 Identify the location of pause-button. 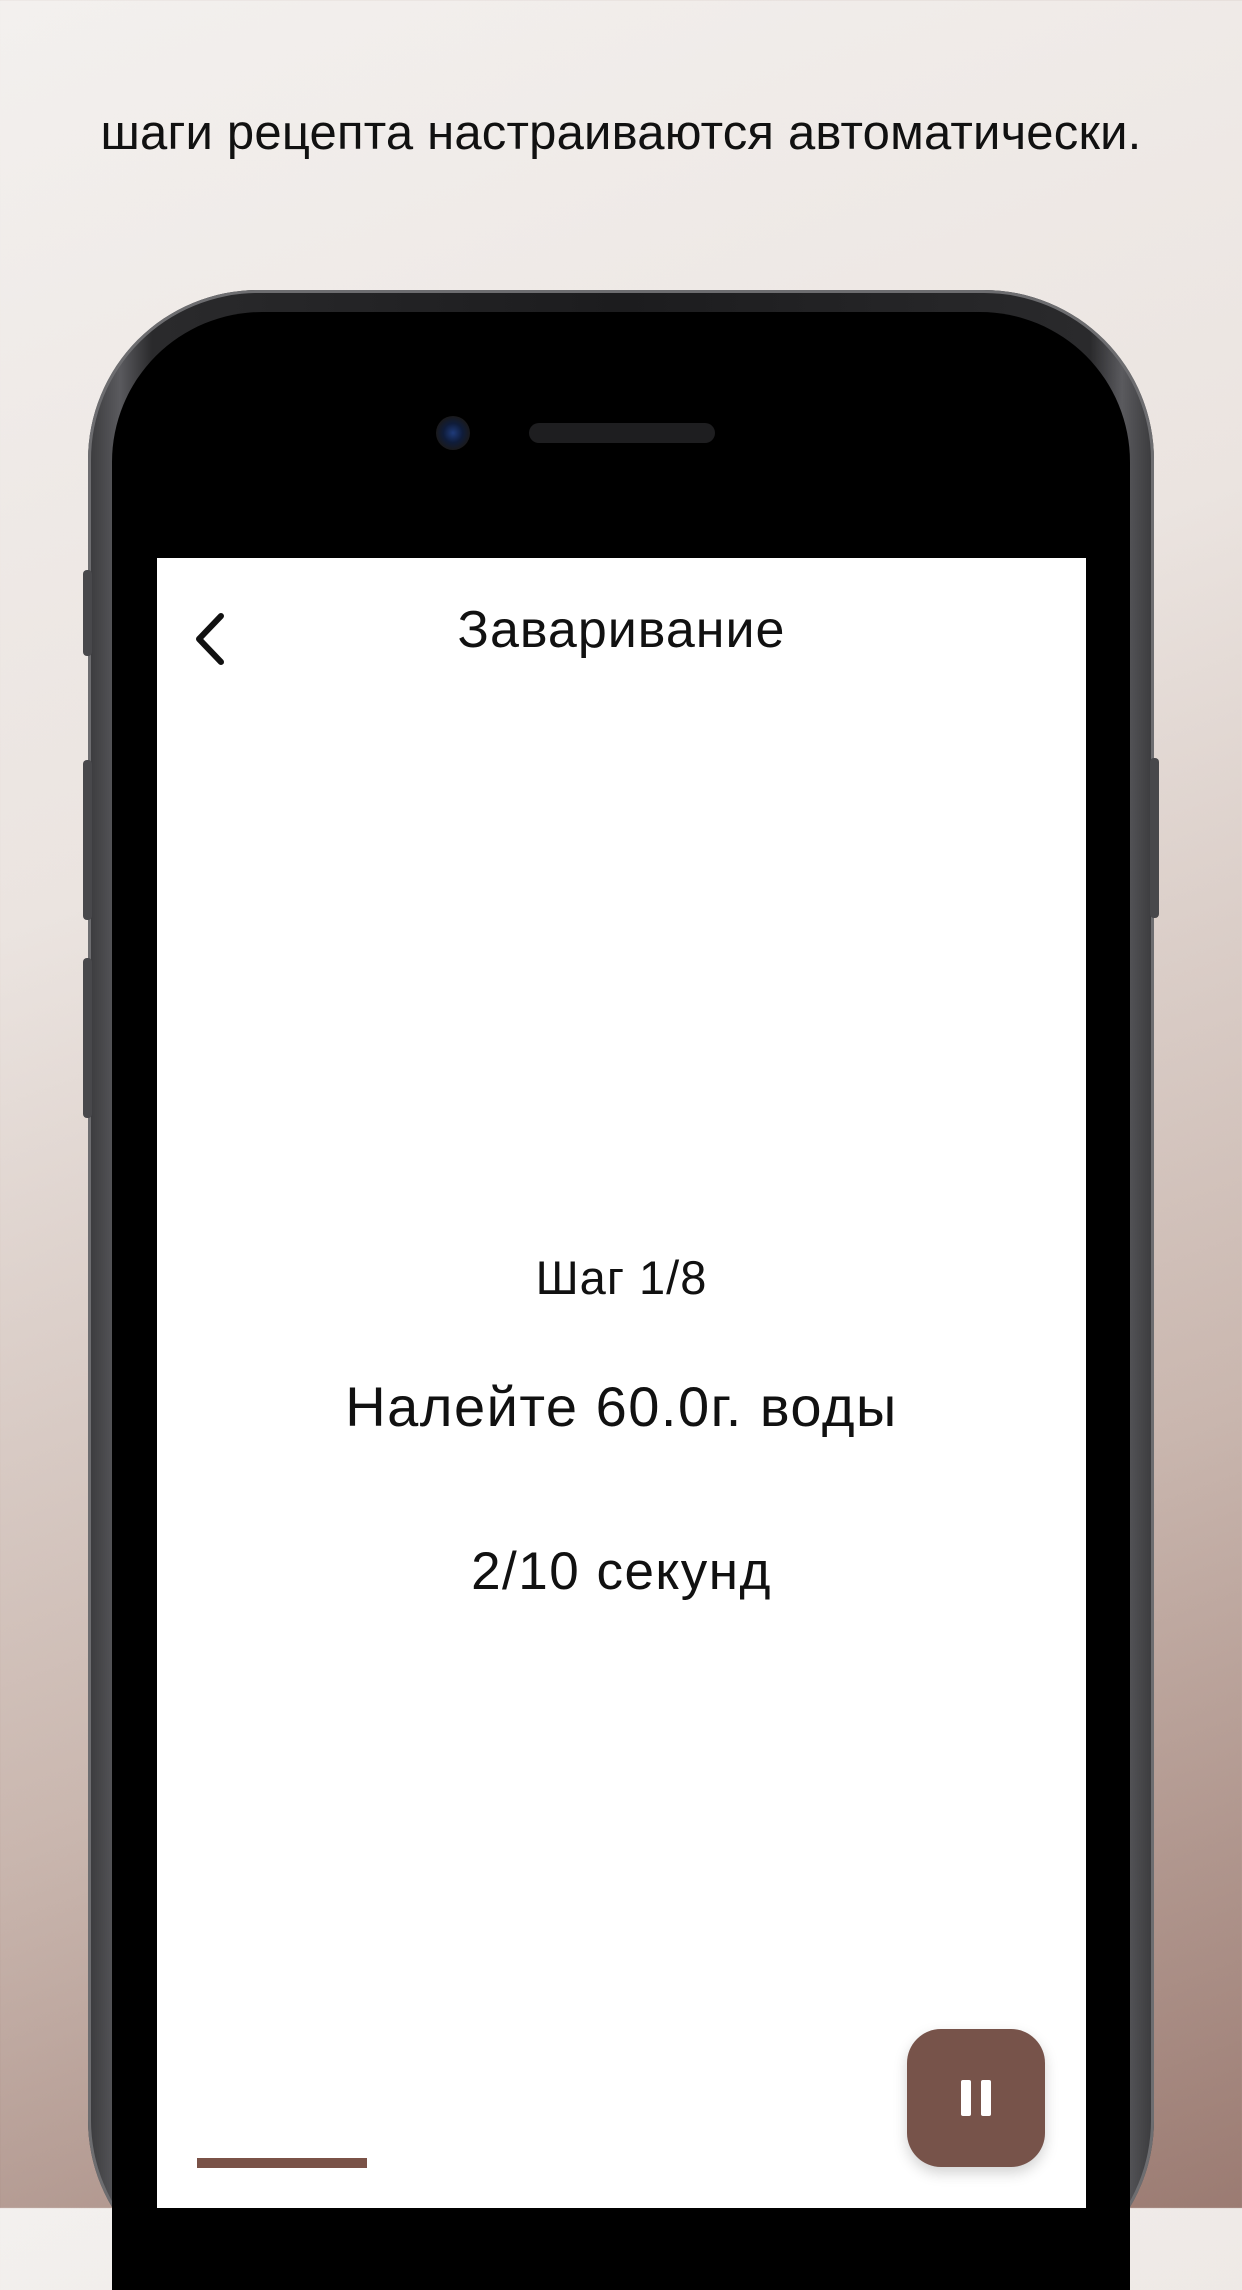
(976, 2098).